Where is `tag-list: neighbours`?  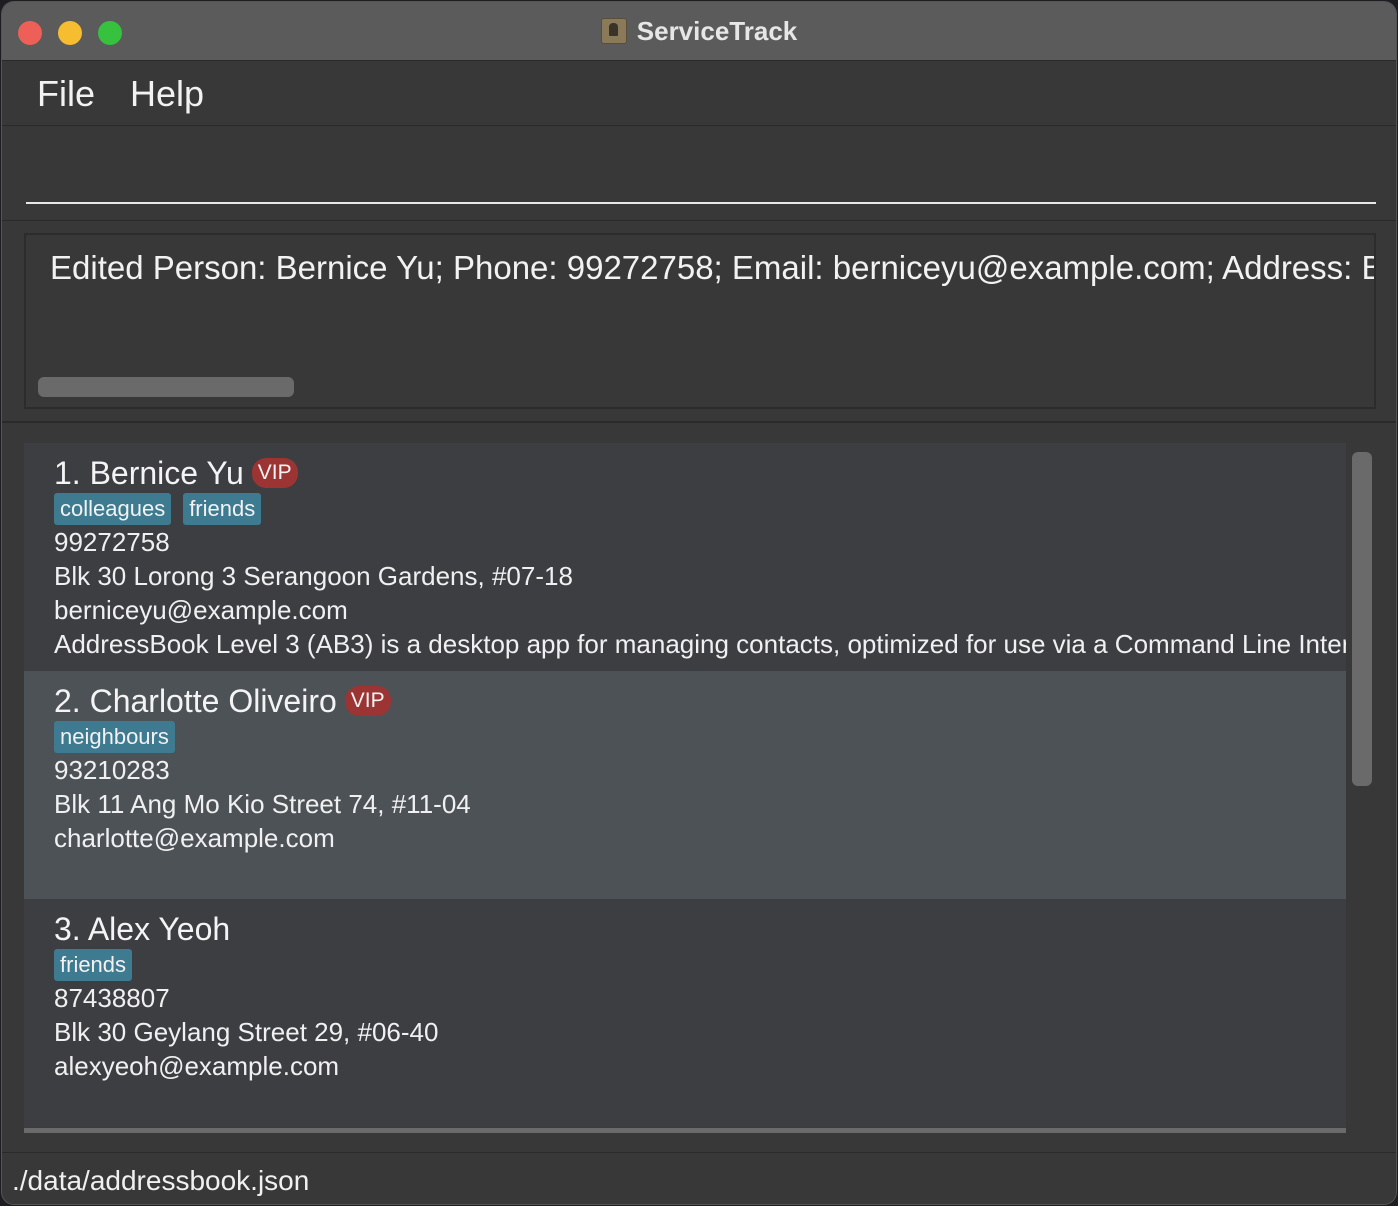 tag-list: neighbours is located at coordinates (120, 737).